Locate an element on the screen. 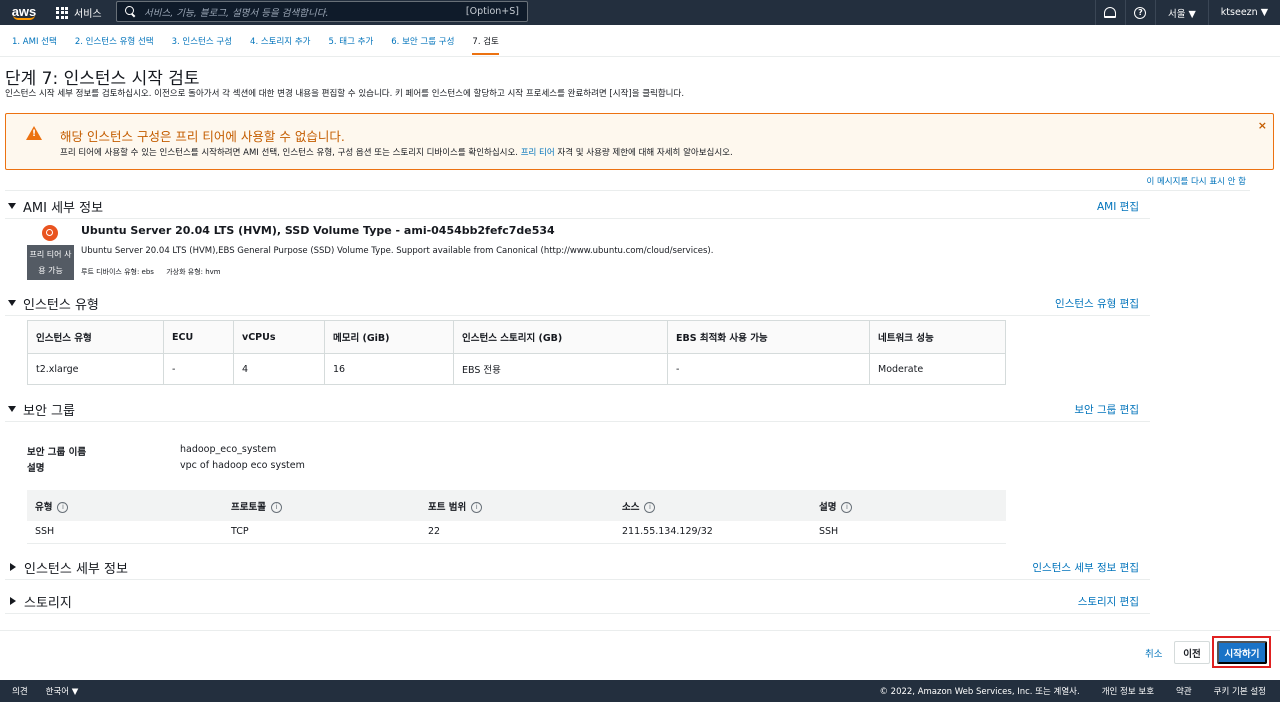 The image size is (1280, 702). account-menu: ktseezn ▼ is located at coordinates (1243, 12).